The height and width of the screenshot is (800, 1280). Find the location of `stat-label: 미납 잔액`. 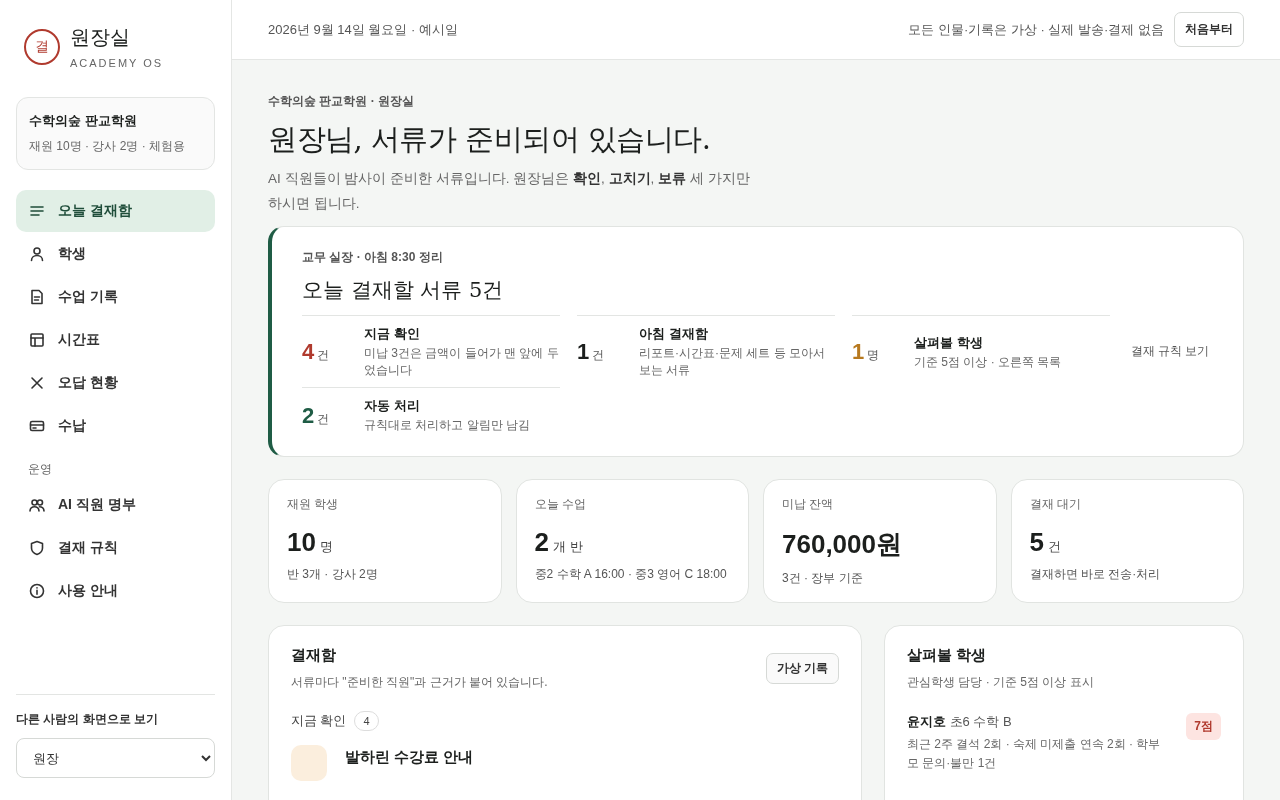

stat-label: 미납 잔액 is located at coordinates (808, 504).